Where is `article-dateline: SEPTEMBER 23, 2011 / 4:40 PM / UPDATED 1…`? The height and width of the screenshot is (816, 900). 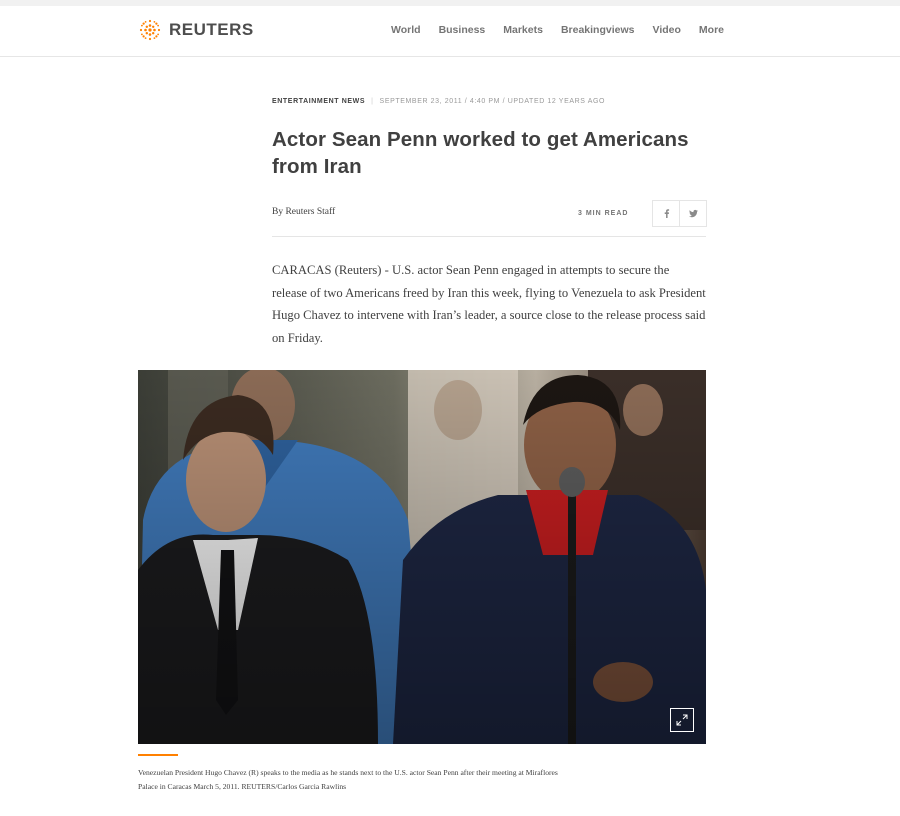 article-dateline: SEPTEMBER 23, 2011 / 4:40 PM / UPDATED 1… is located at coordinates (492, 101).